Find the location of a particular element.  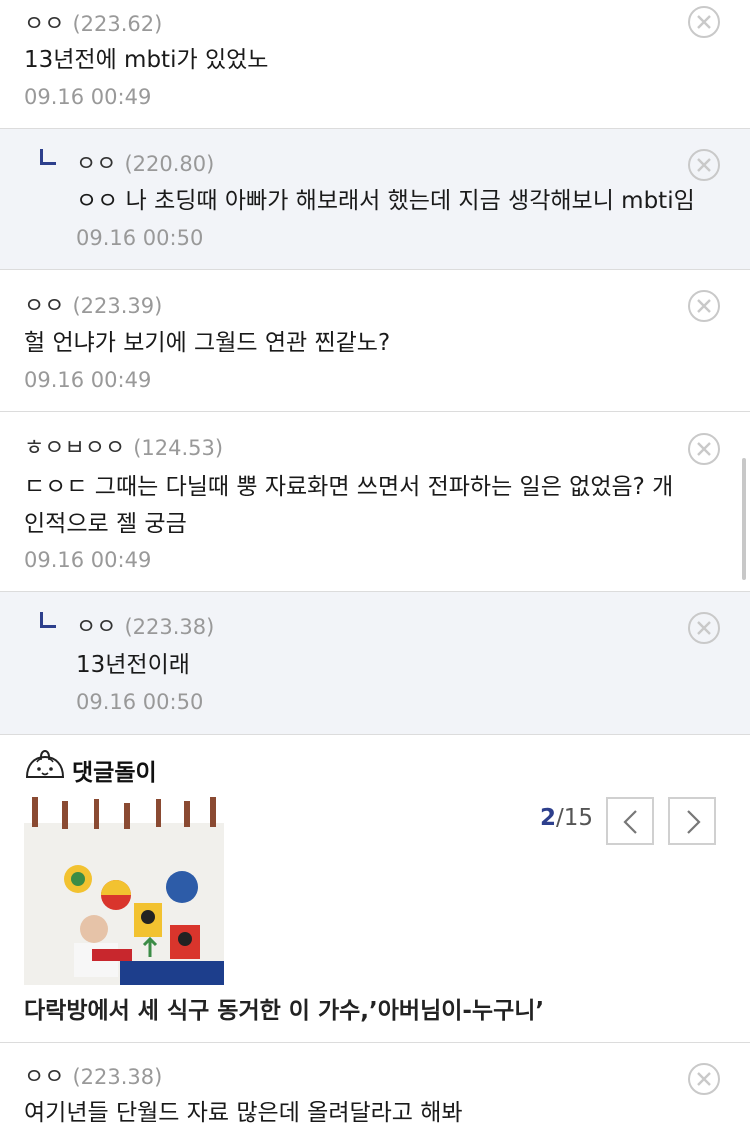

article-thumbnail is located at coordinates (124, 891).